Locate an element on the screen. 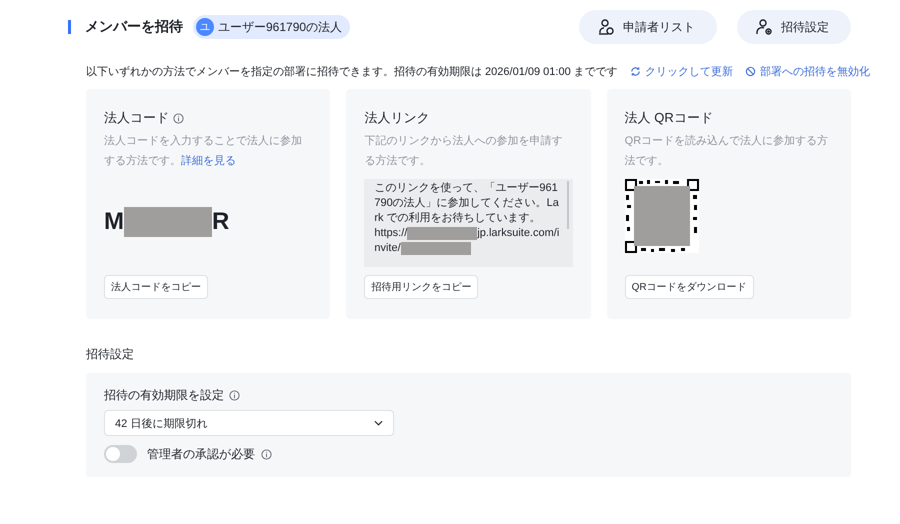 The width and height of the screenshot is (900, 524). organization-name: ユーザー961790の法人 is located at coordinates (280, 27).